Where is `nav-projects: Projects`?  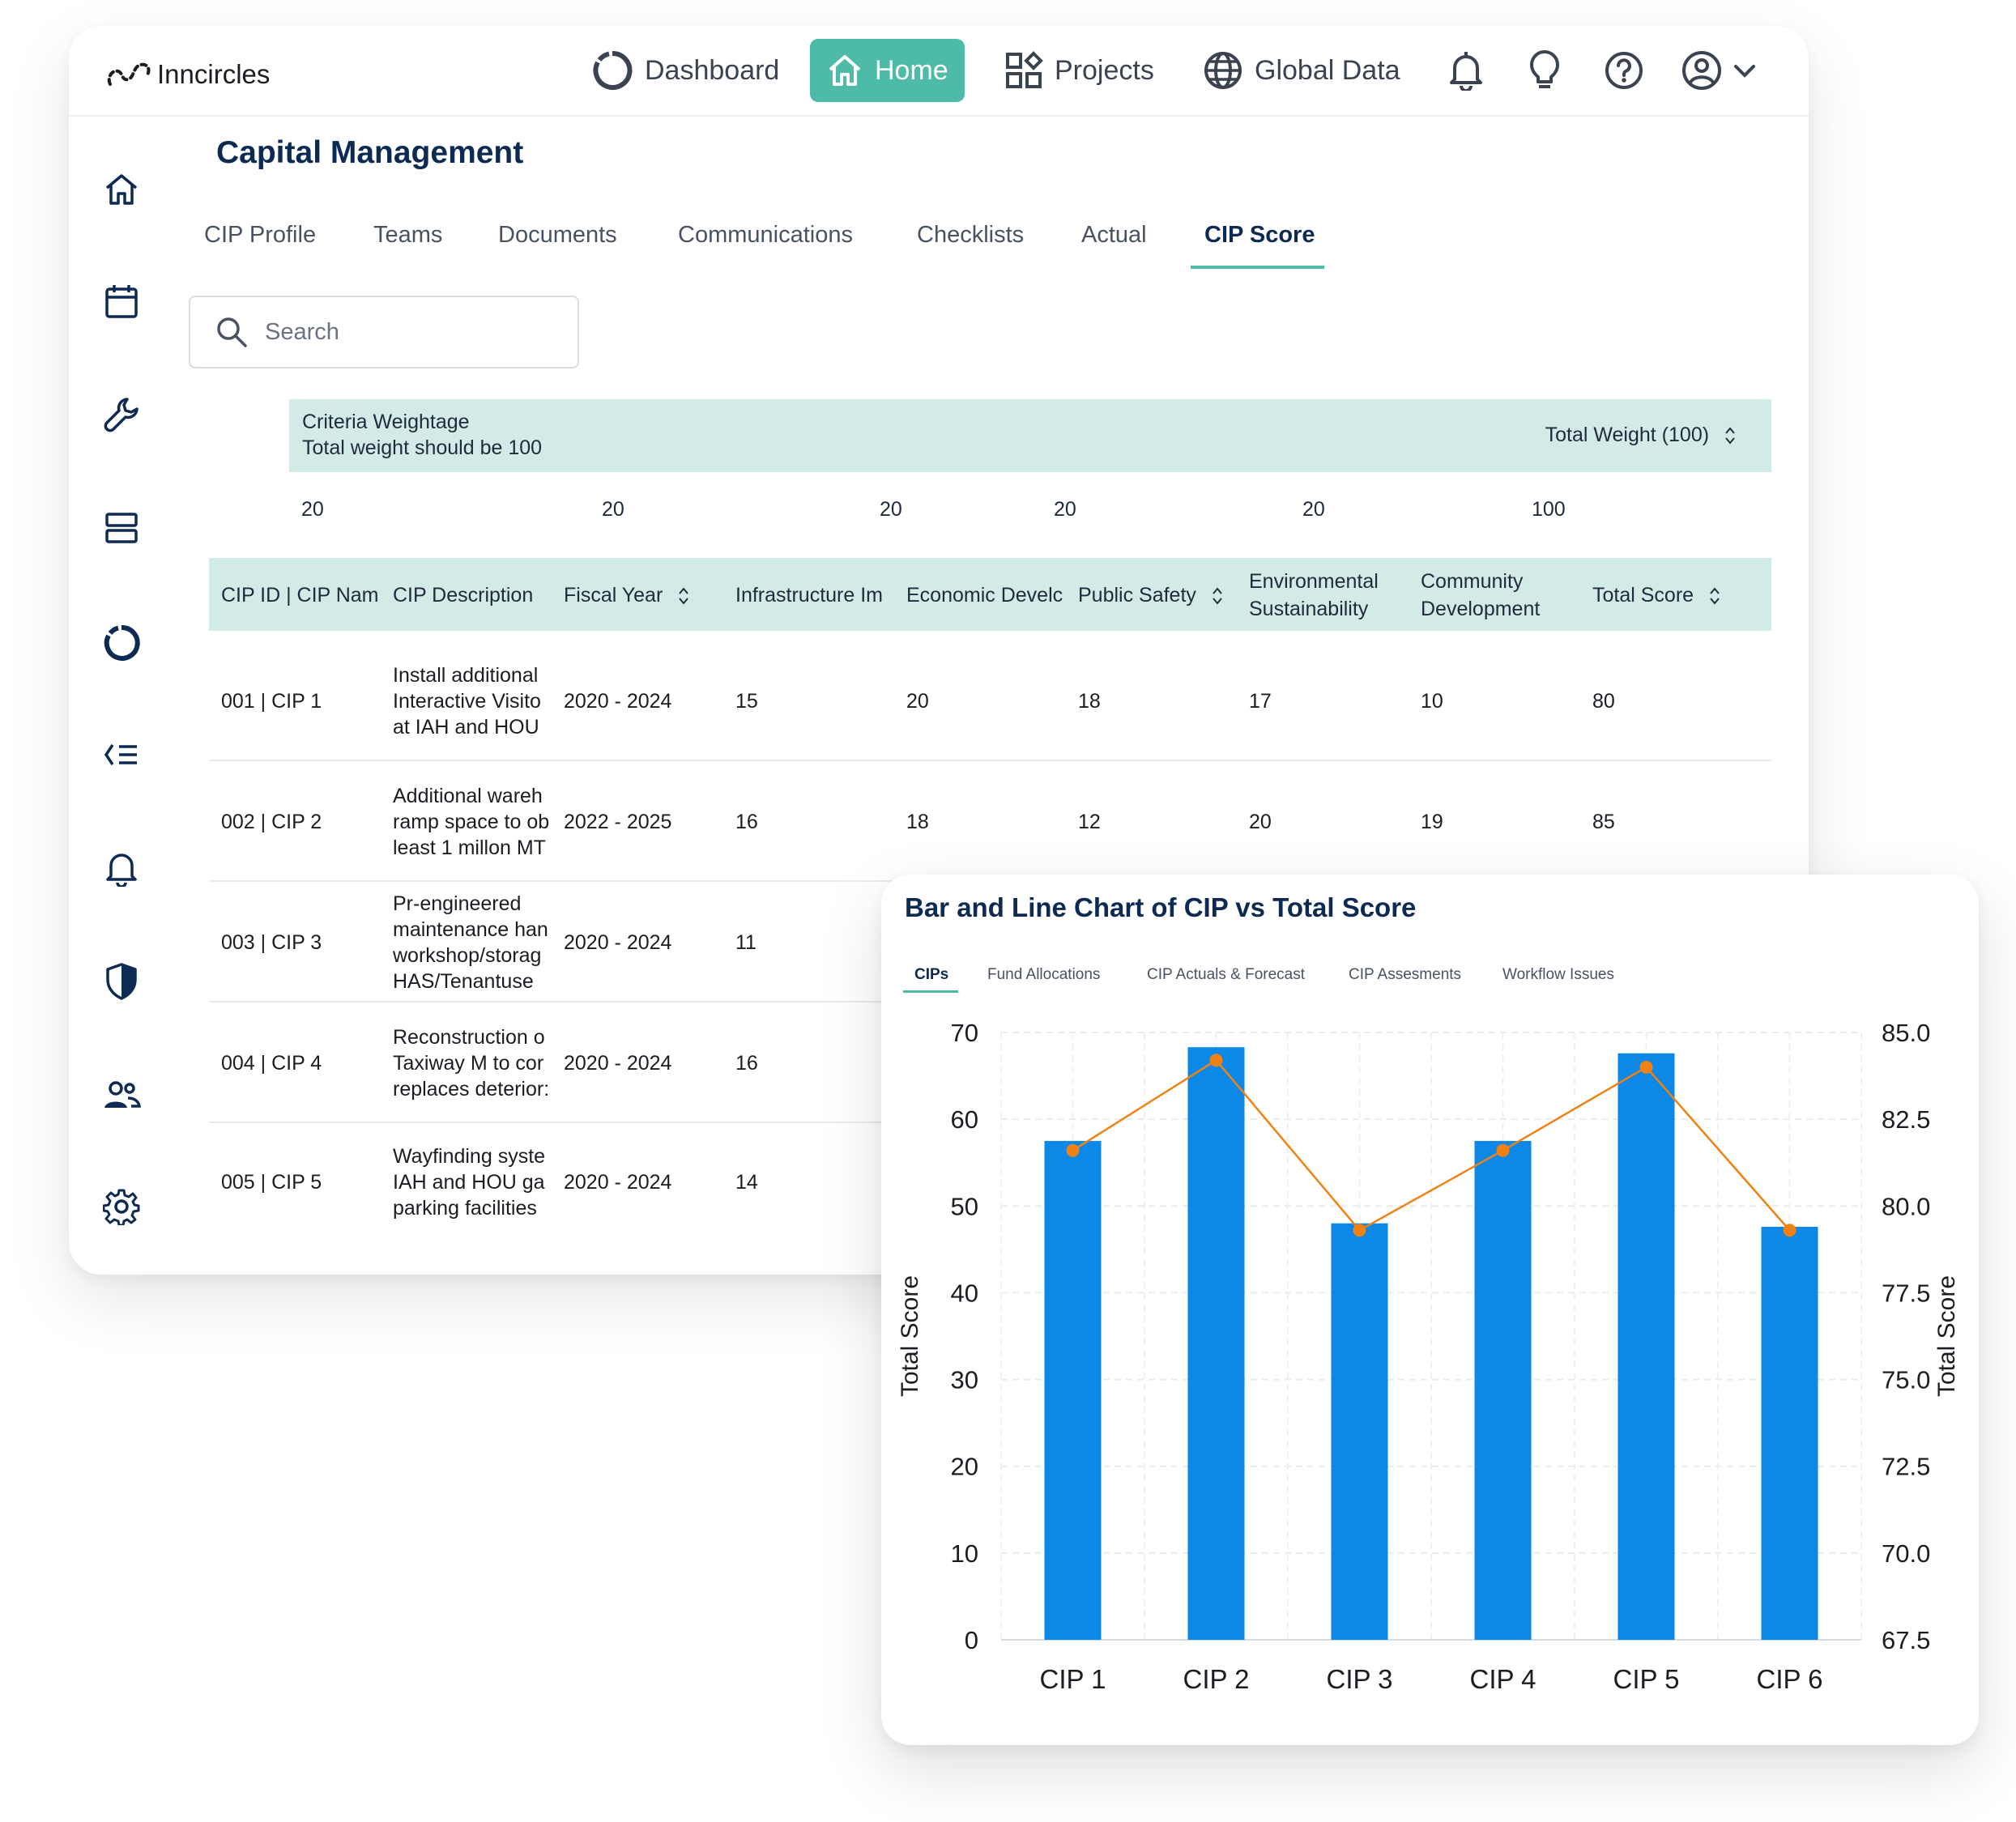
nav-projects: Projects is located at coordinates (1079, 70).